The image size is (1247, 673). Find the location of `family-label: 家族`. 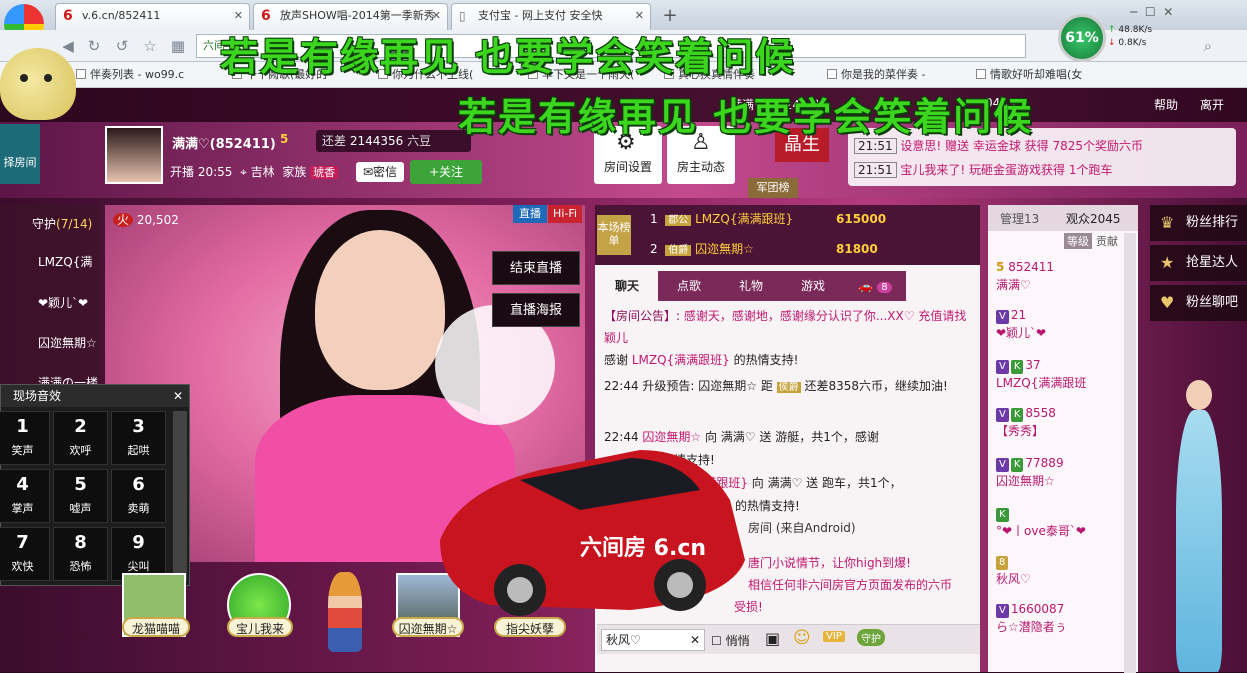

family-label: 家族 is located at coordinates (294, 172).